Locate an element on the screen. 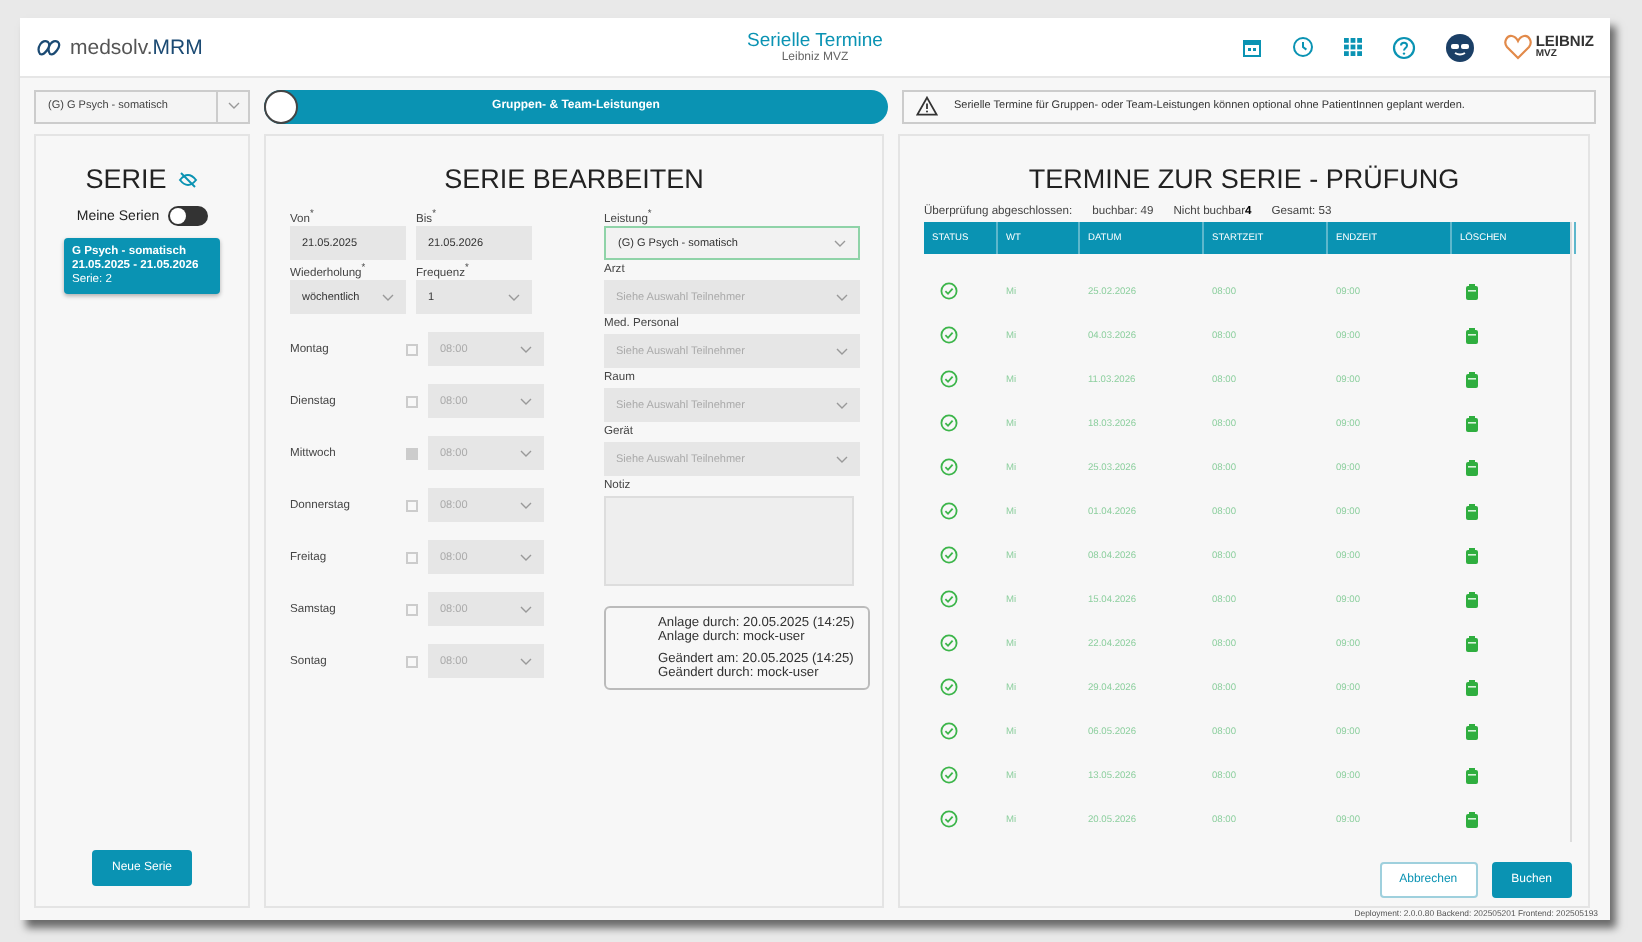 This screenshot has height=942, width=1642. warning-icon is located at coordinates (927, 106).